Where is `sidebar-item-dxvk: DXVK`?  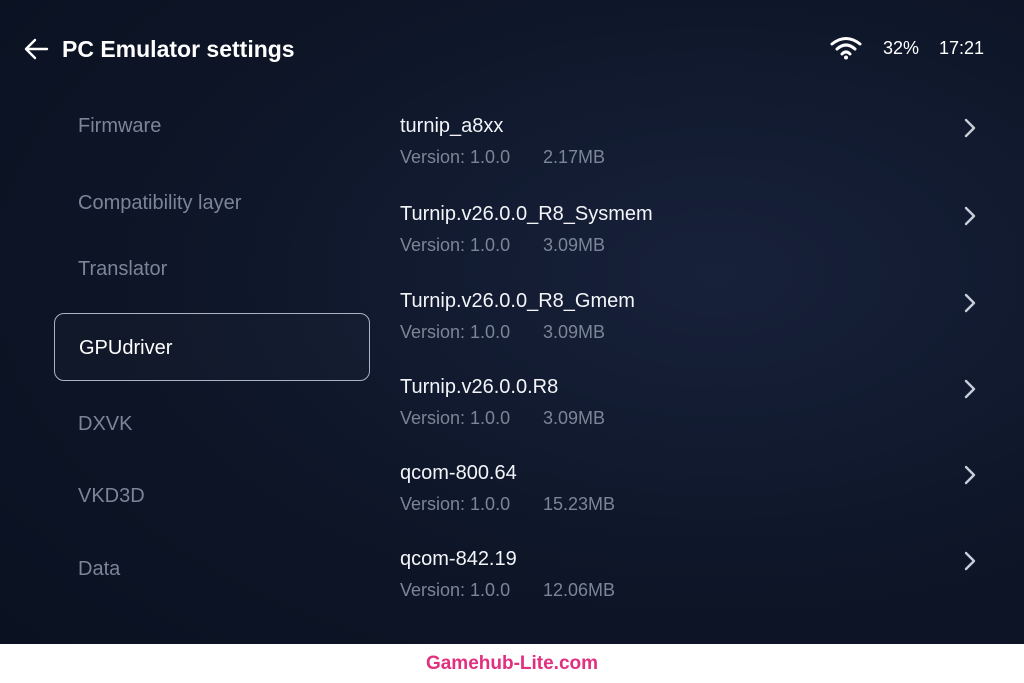 sidebar-item-dxvk: DXVK is located at coordinates (212, 424).